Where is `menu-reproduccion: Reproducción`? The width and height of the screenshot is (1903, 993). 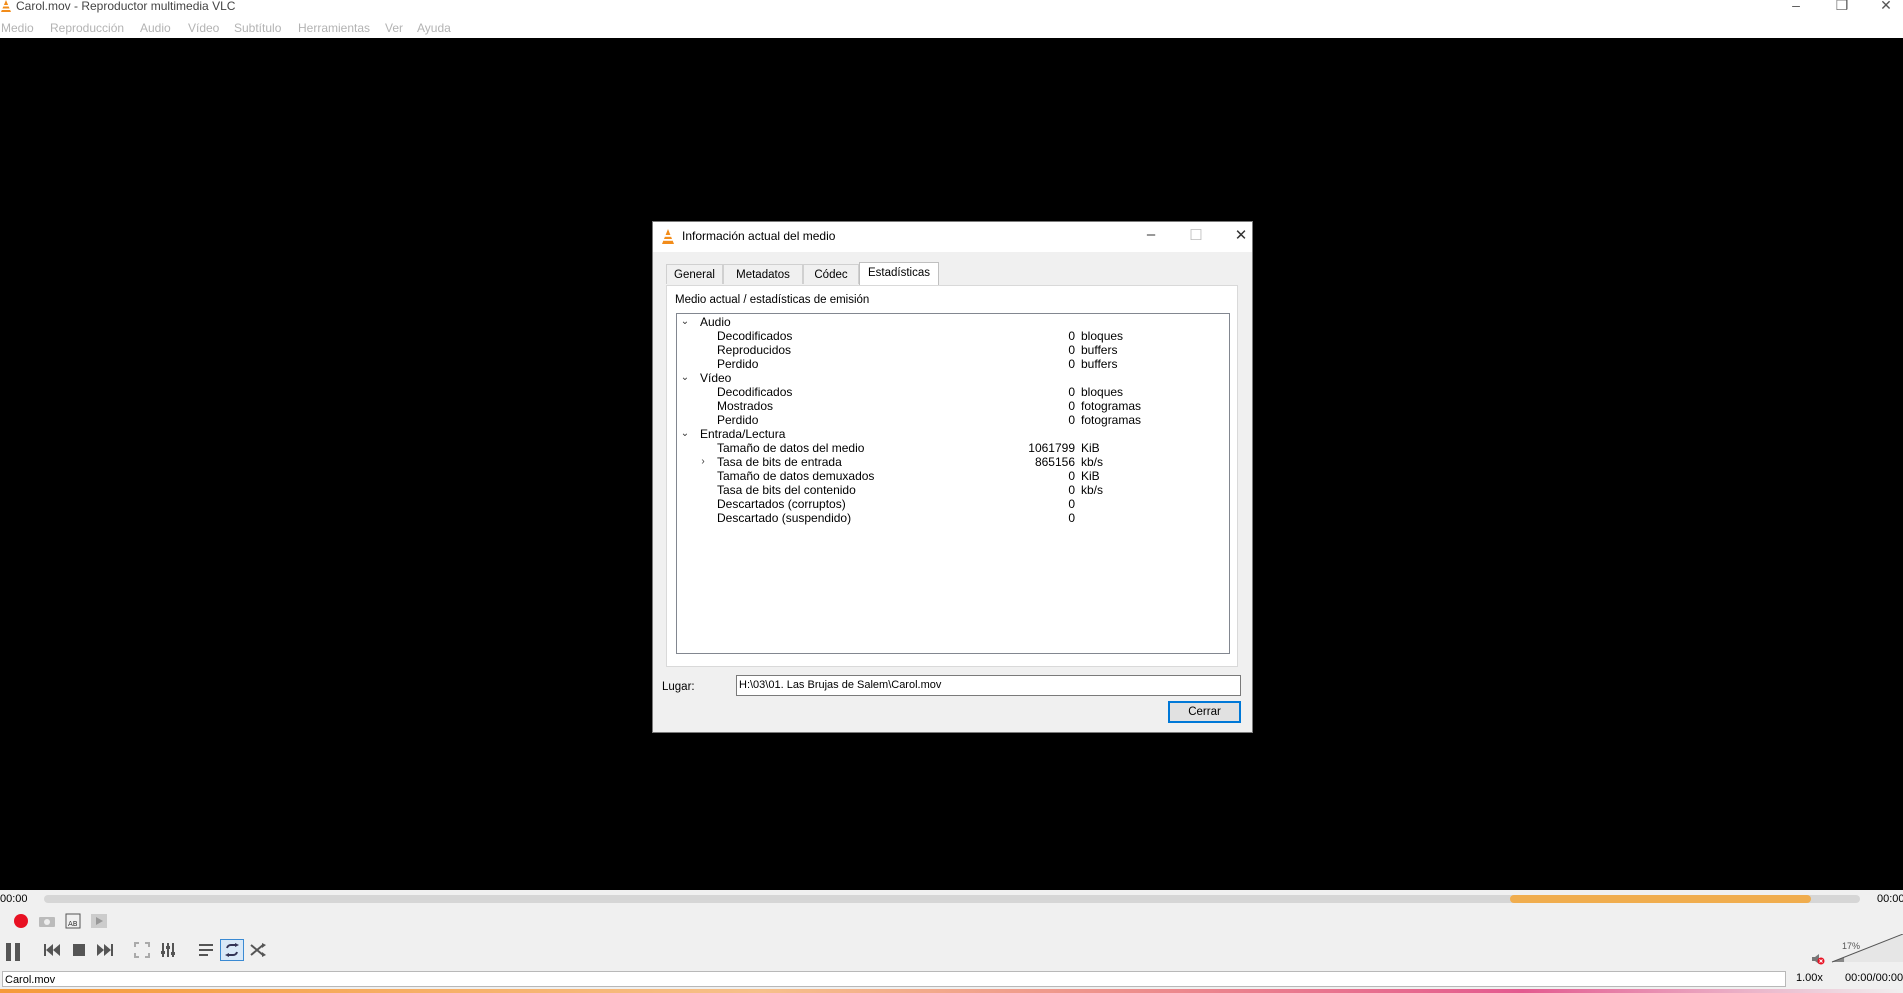
menu-reproduccion: Reproducción is located at coordinates (87, 28).